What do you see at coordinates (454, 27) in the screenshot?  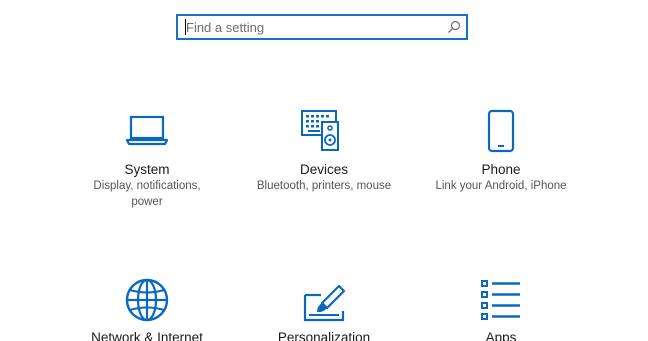 I see `search-icon` at bounding box center [454, 27].